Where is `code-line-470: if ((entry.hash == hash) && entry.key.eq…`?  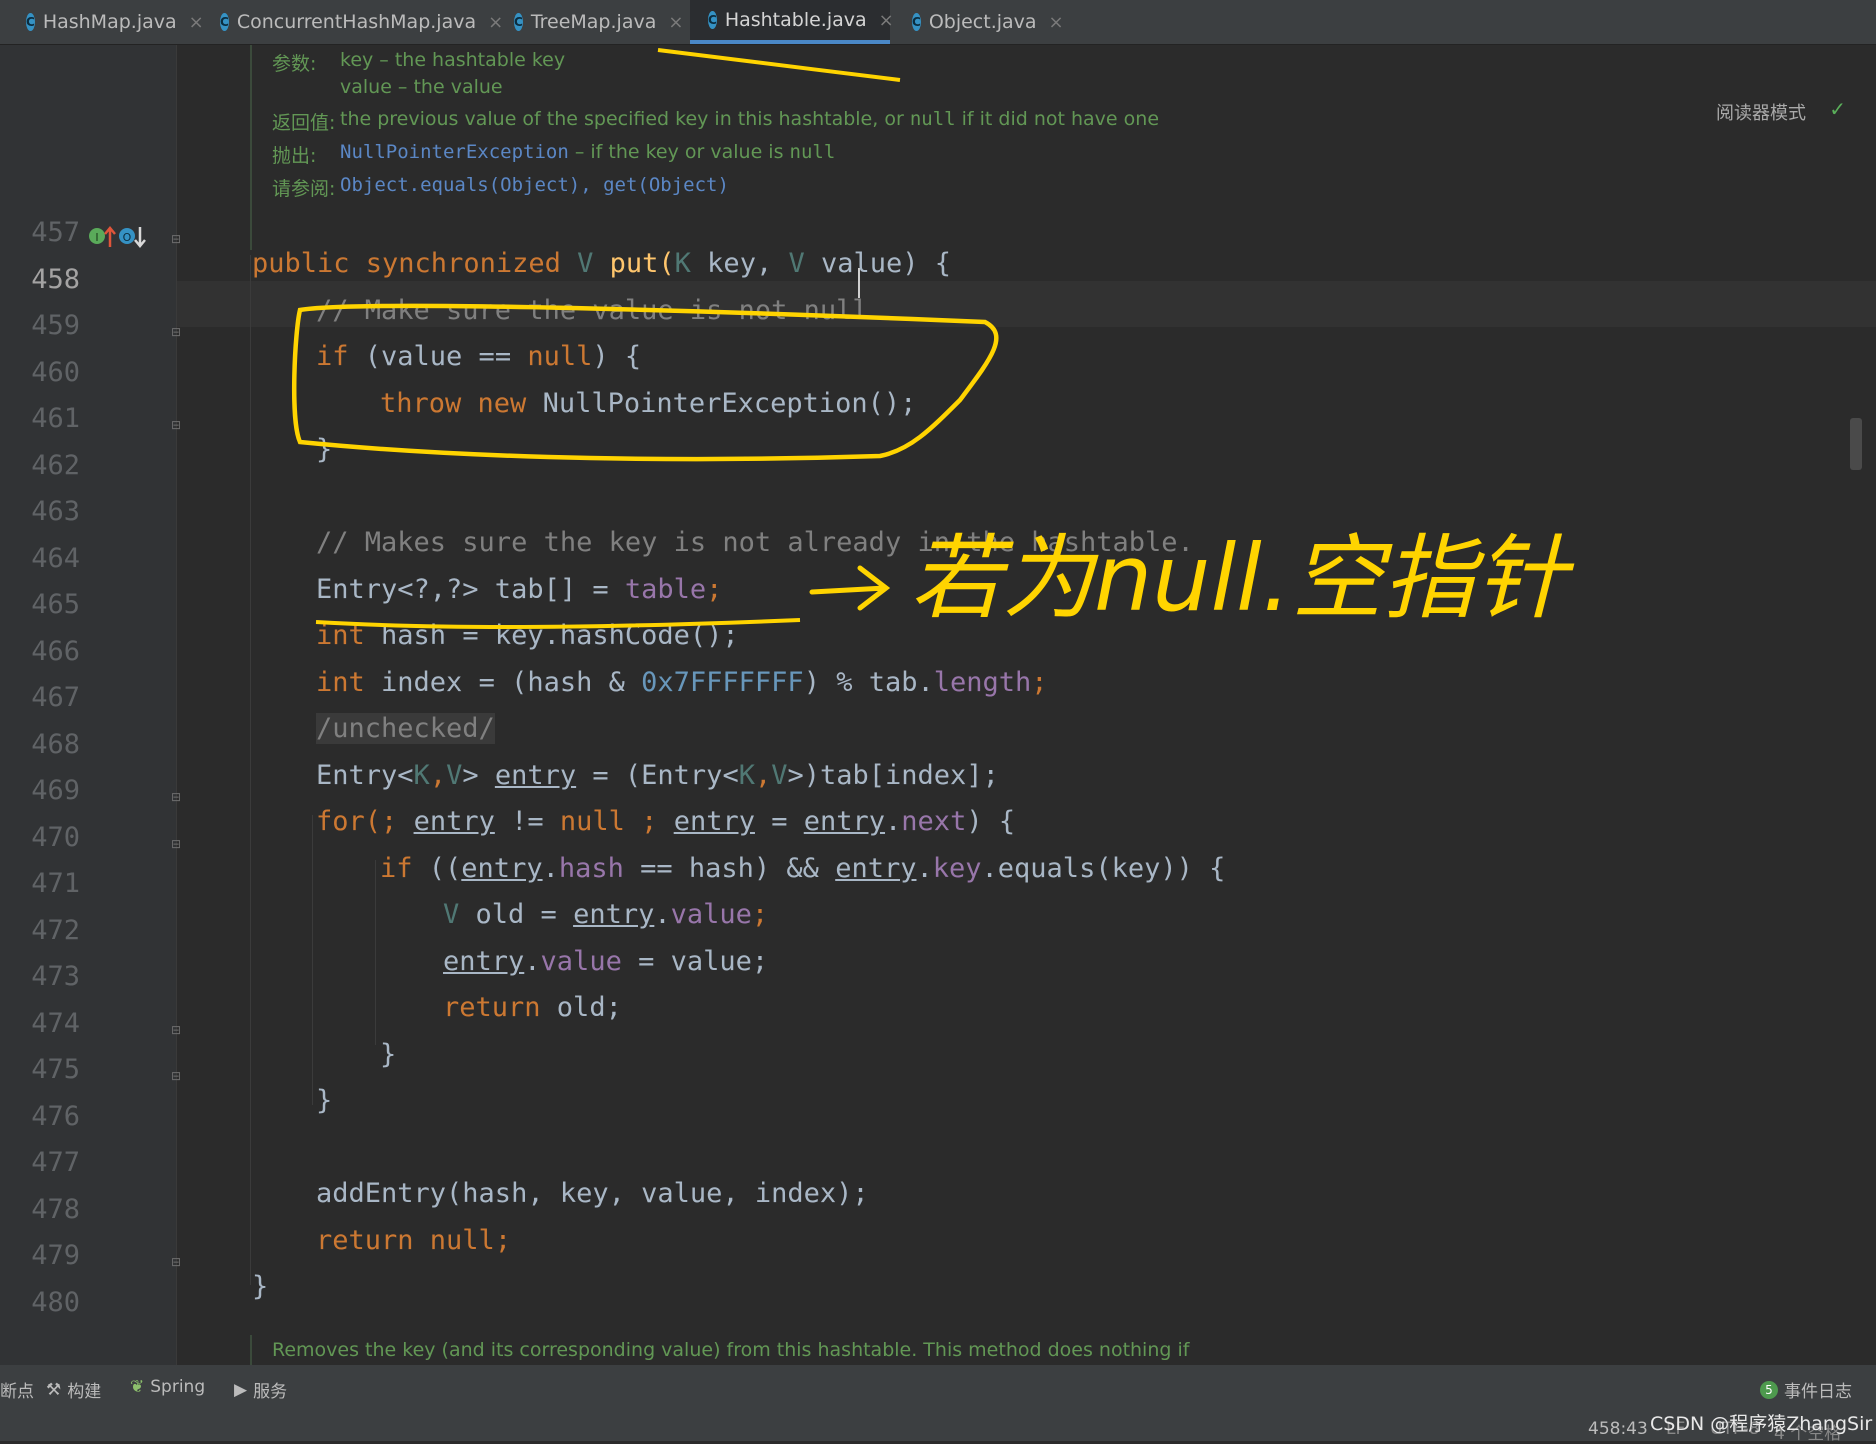 code-line-470: if ((entry.hash == hash) && entry.key.eq… is located at coordinates (938, 853).